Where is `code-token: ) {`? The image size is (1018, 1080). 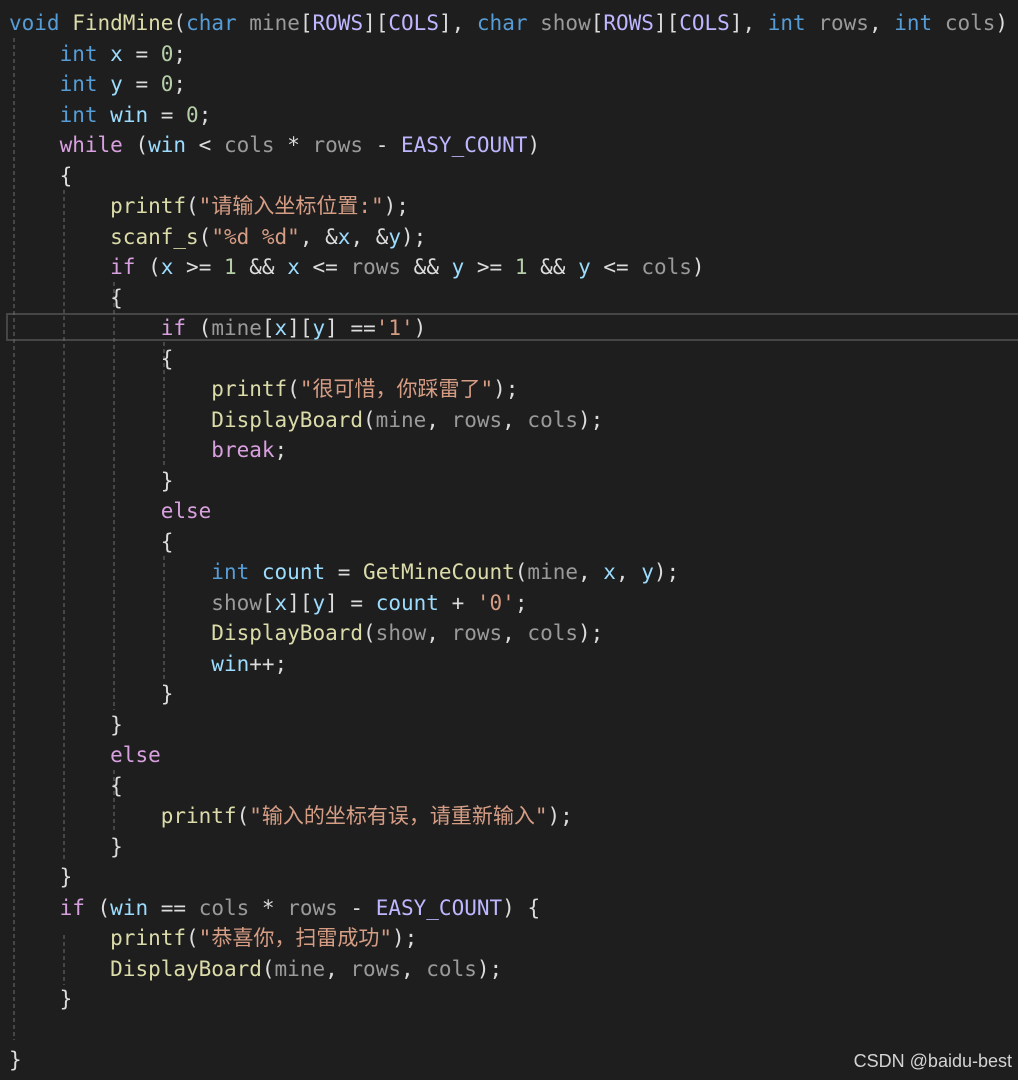 code-token: ) { is located at coordinates (1002, 23).